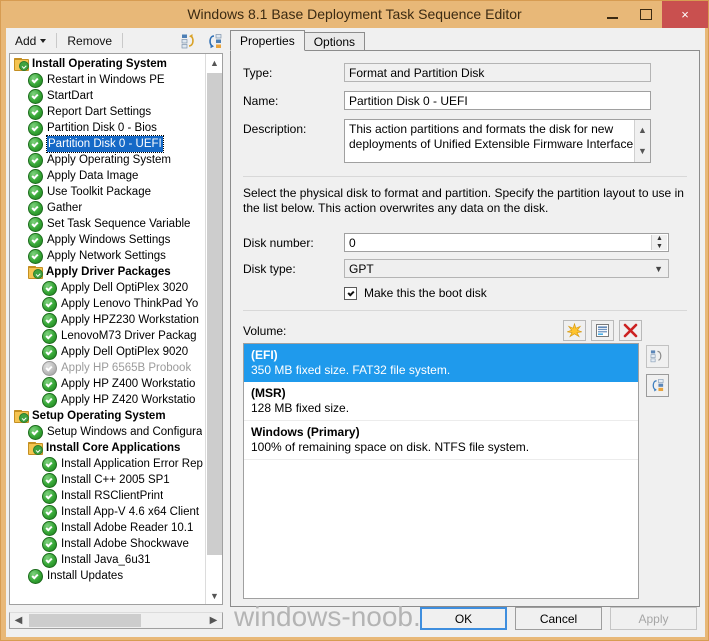 This screenshot has width=709, height=641. Describe the element at coordinates (108, 208) in the screenshot. I see `tree-item: Gather` at that location.